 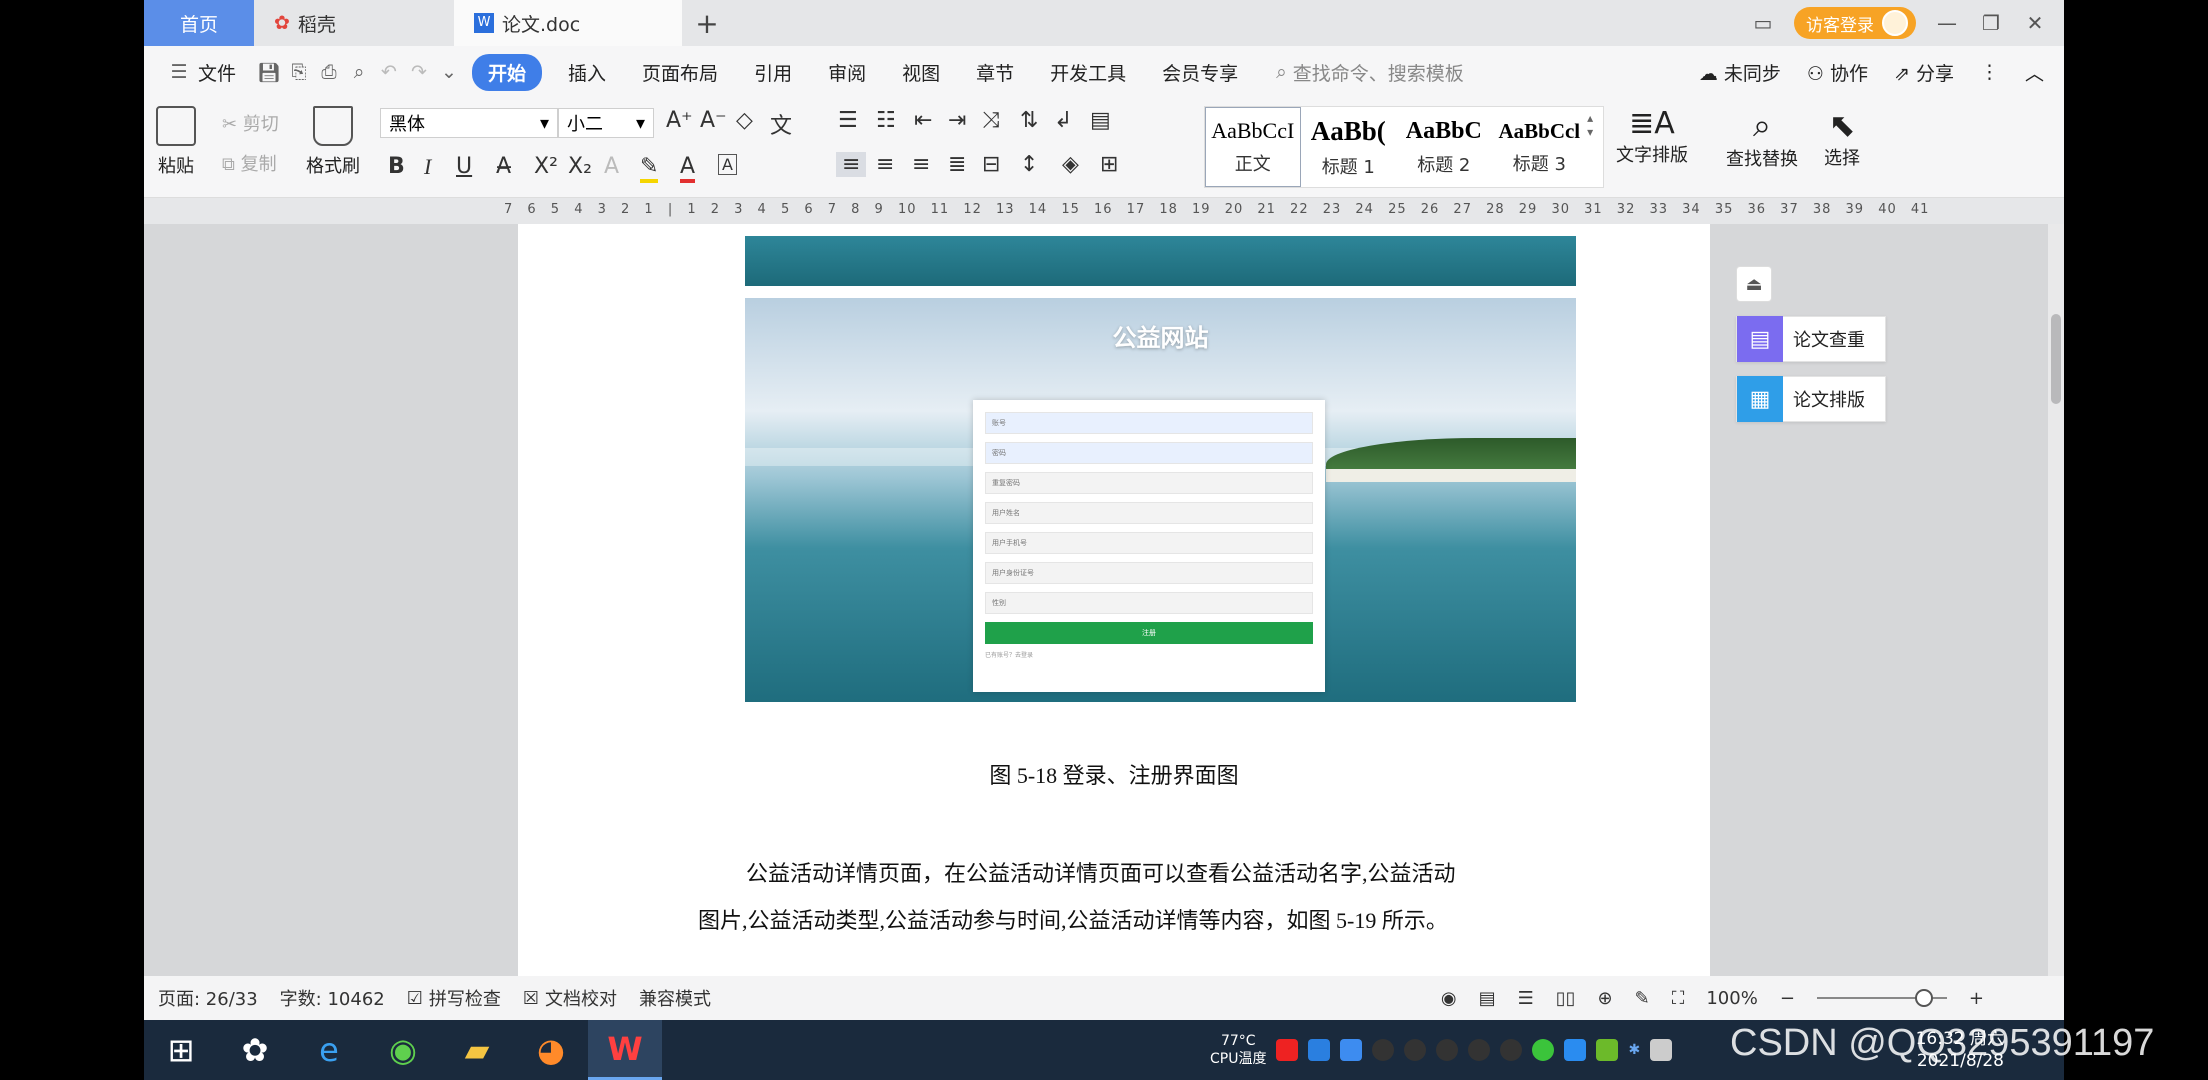 What do you see at coordinates (469, 123) in the screenshot?
I see `font-name-select: 黑体 ▾` at bounding box center [469, 123].